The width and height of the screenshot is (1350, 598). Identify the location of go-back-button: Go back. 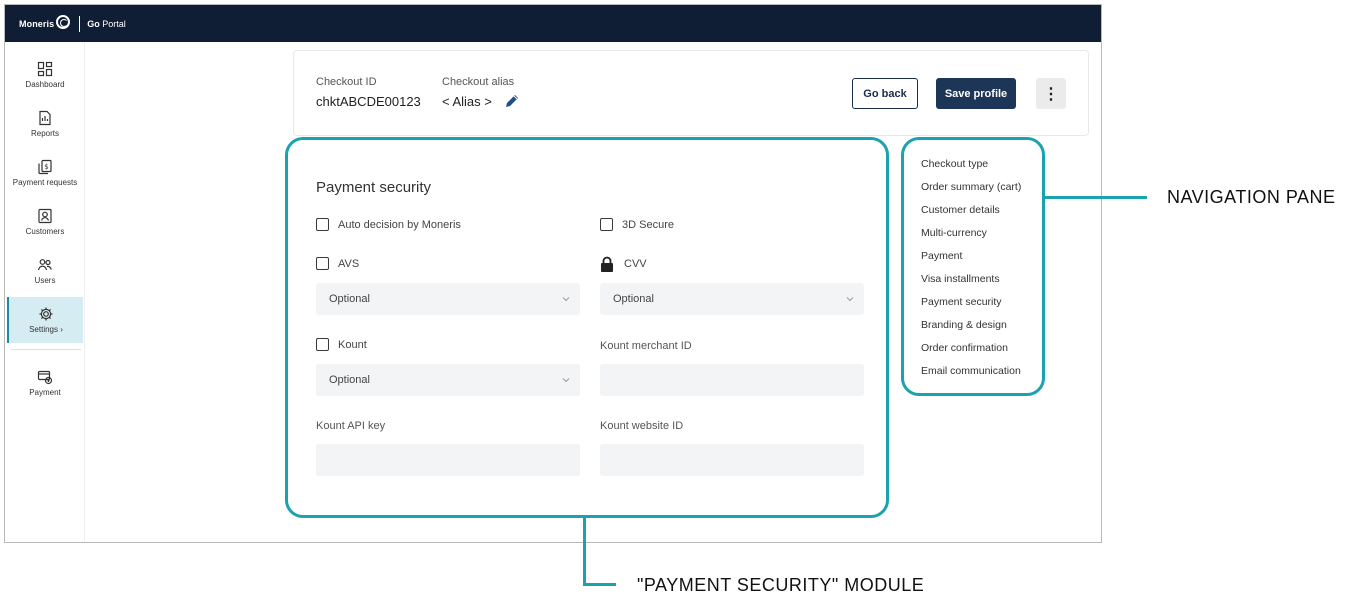
(885, 93).